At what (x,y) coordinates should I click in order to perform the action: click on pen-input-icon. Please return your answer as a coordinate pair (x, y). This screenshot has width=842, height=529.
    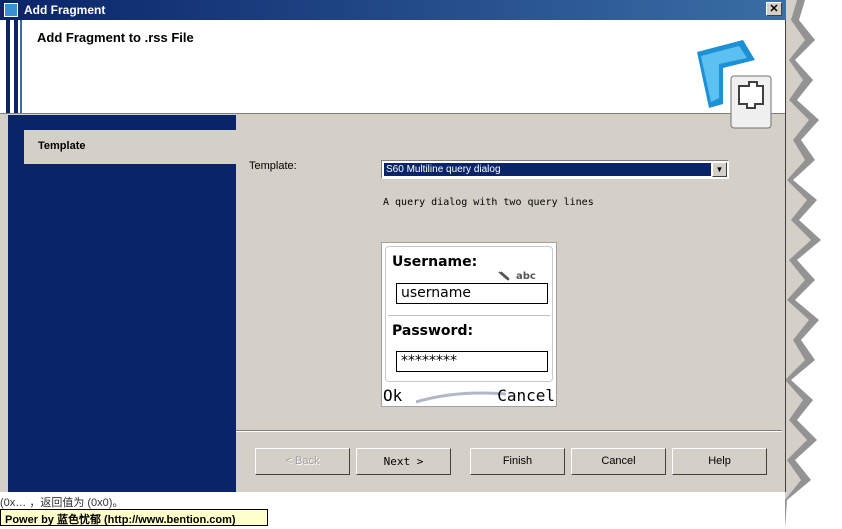
    Looking at the image, I should click on (504, 276).